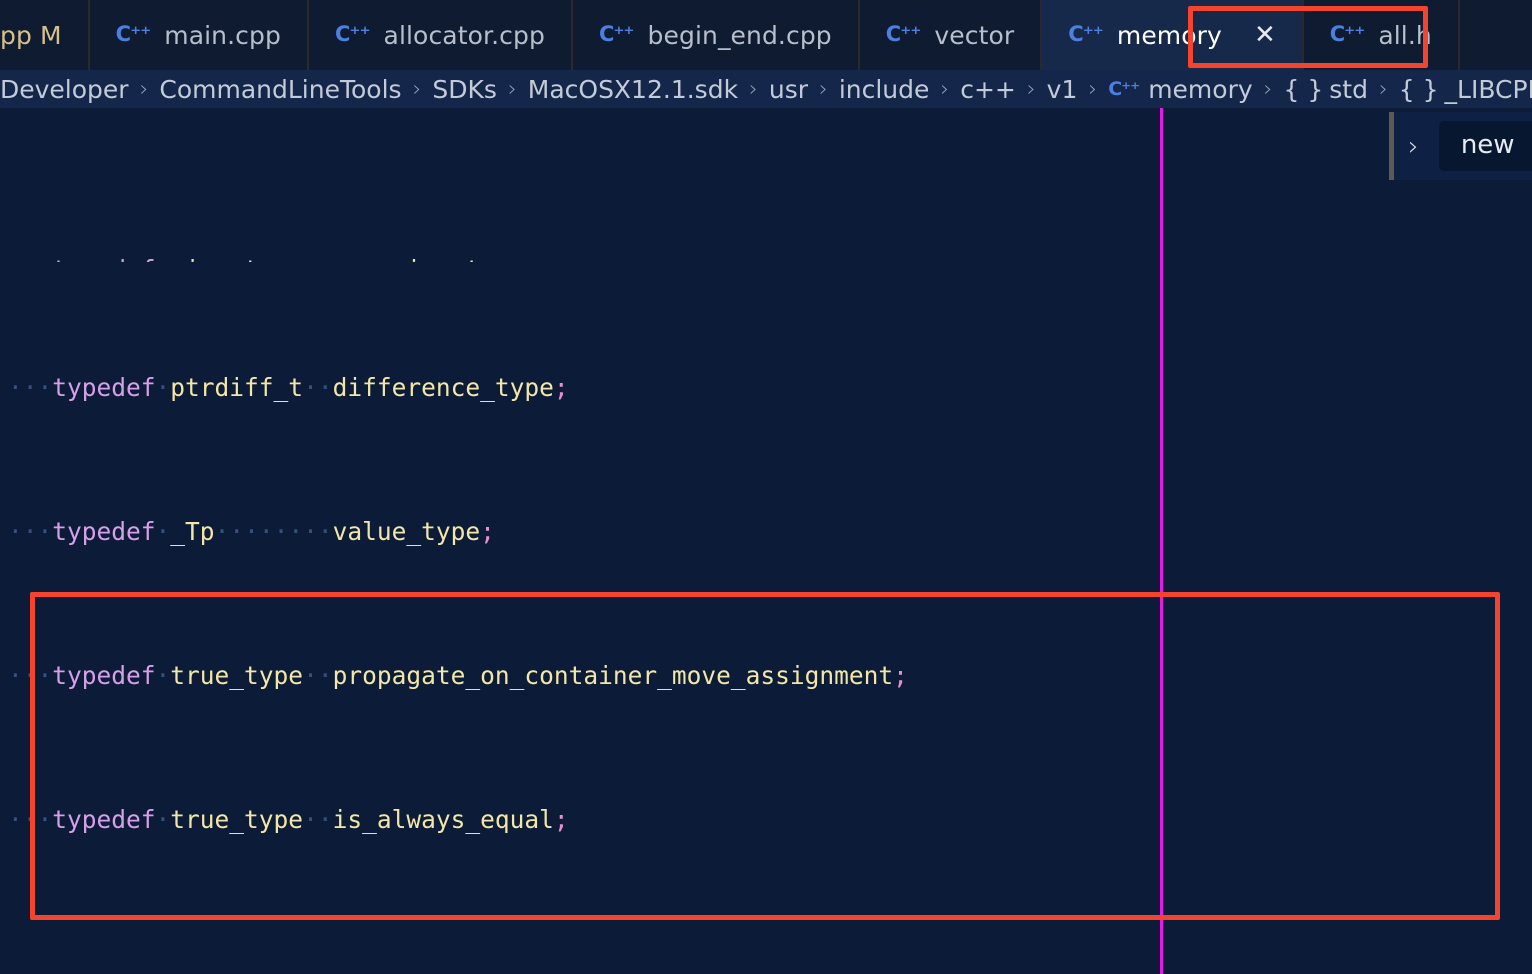  Describe the element at coordinates (884, 89) in the screenshot. I see `breadcrumb-item-include: include` at that location.